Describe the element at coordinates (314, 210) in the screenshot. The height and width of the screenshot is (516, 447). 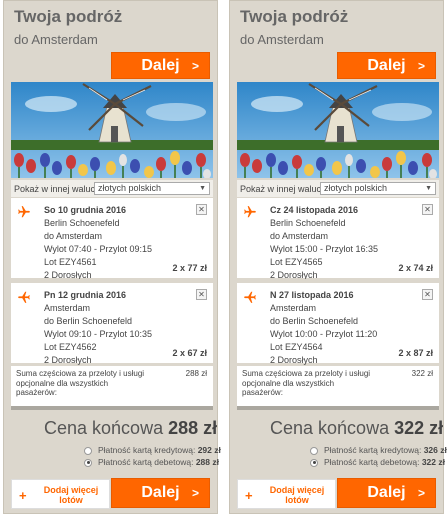
I see `flight-date: Cz 24 listopada 2016` at that location.